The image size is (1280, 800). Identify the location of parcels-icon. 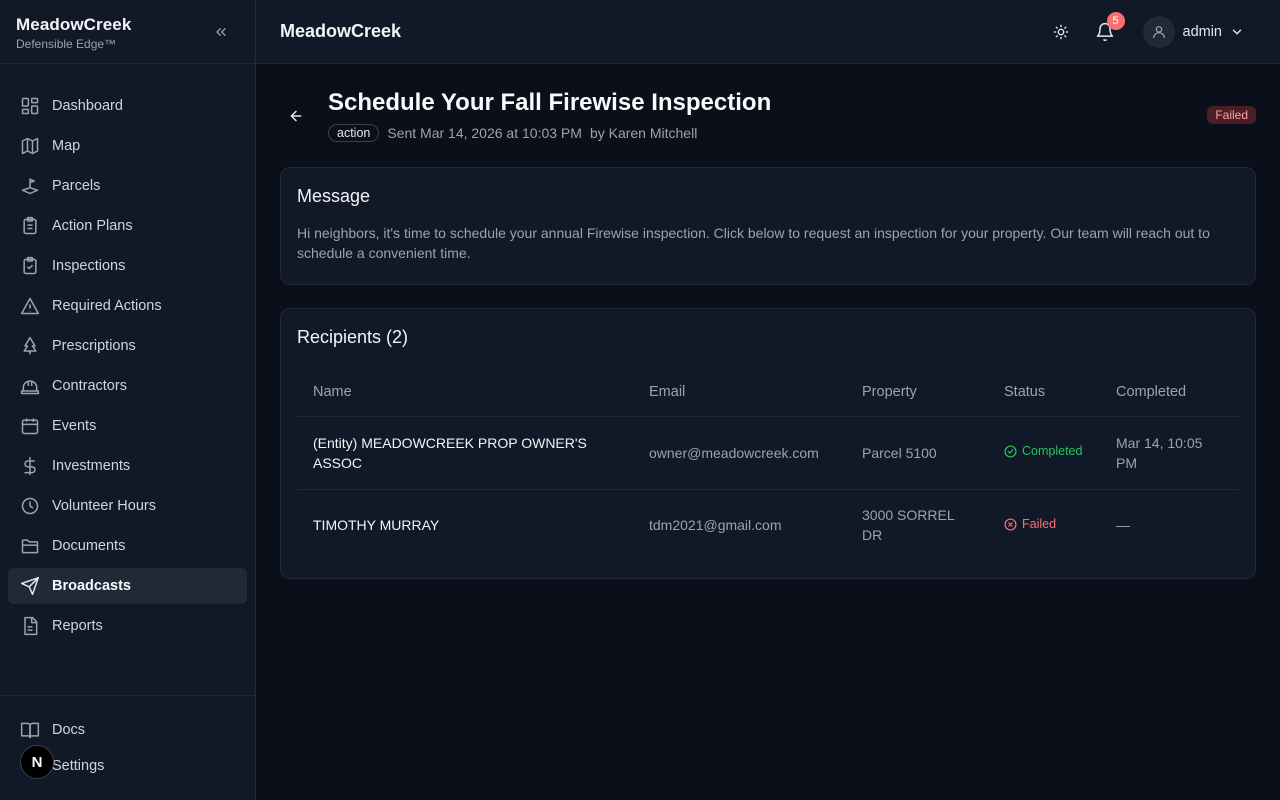
(30, 186).